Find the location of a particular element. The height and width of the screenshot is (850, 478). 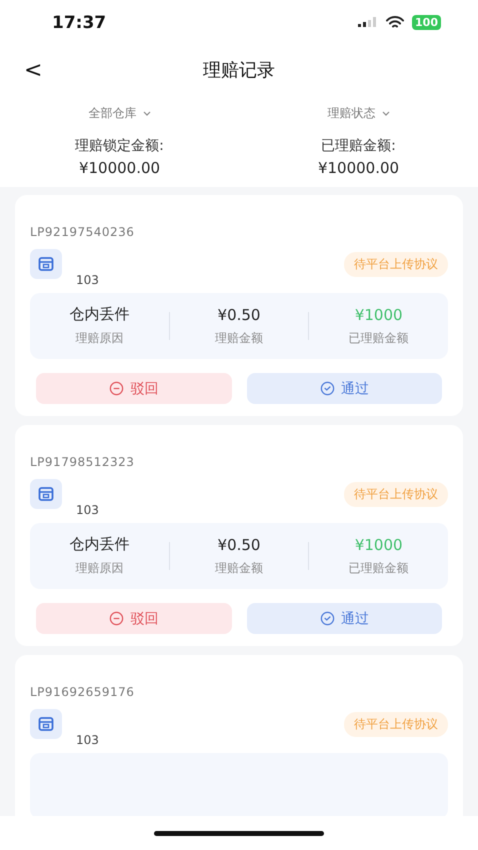

cellular-signal-icon is located at coordinates (368, 22).